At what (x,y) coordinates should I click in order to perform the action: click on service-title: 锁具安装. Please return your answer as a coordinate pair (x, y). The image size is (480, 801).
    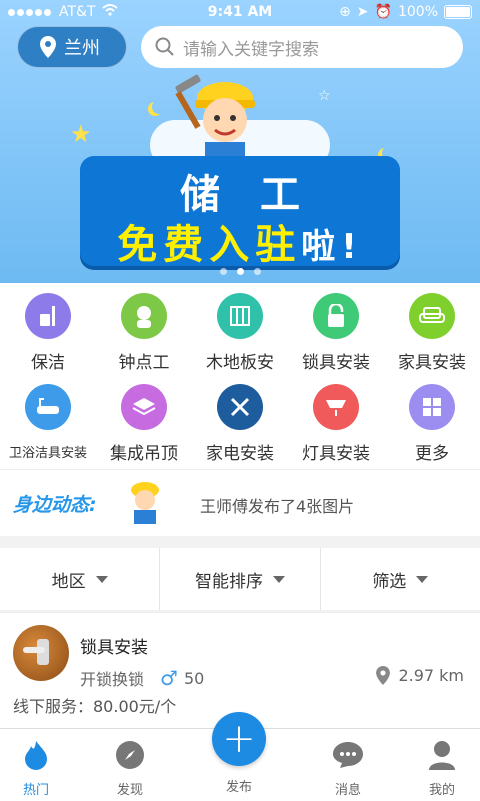
    Looking at the image, I should click on (114, 648).